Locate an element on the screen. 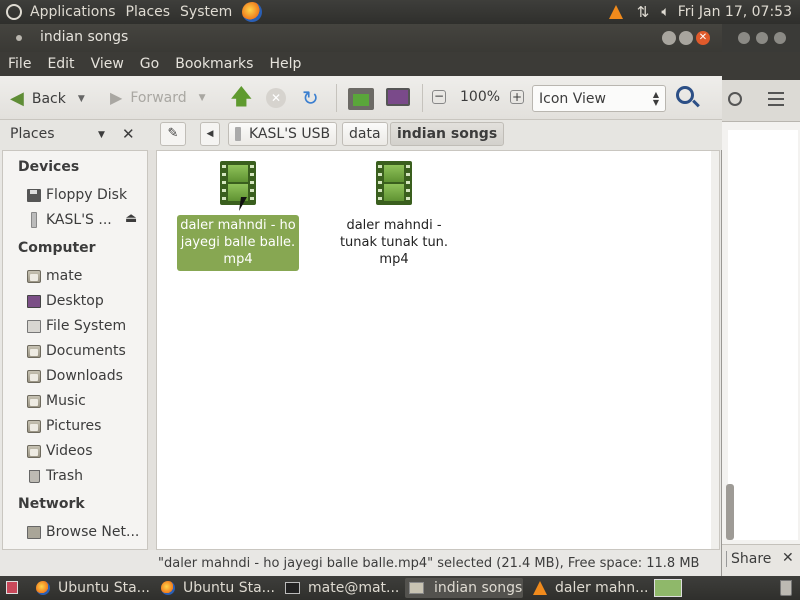 Image resolution: width=800 pixels, height=600 pixels. menu-help: Help is located at coordinates (285, 64).